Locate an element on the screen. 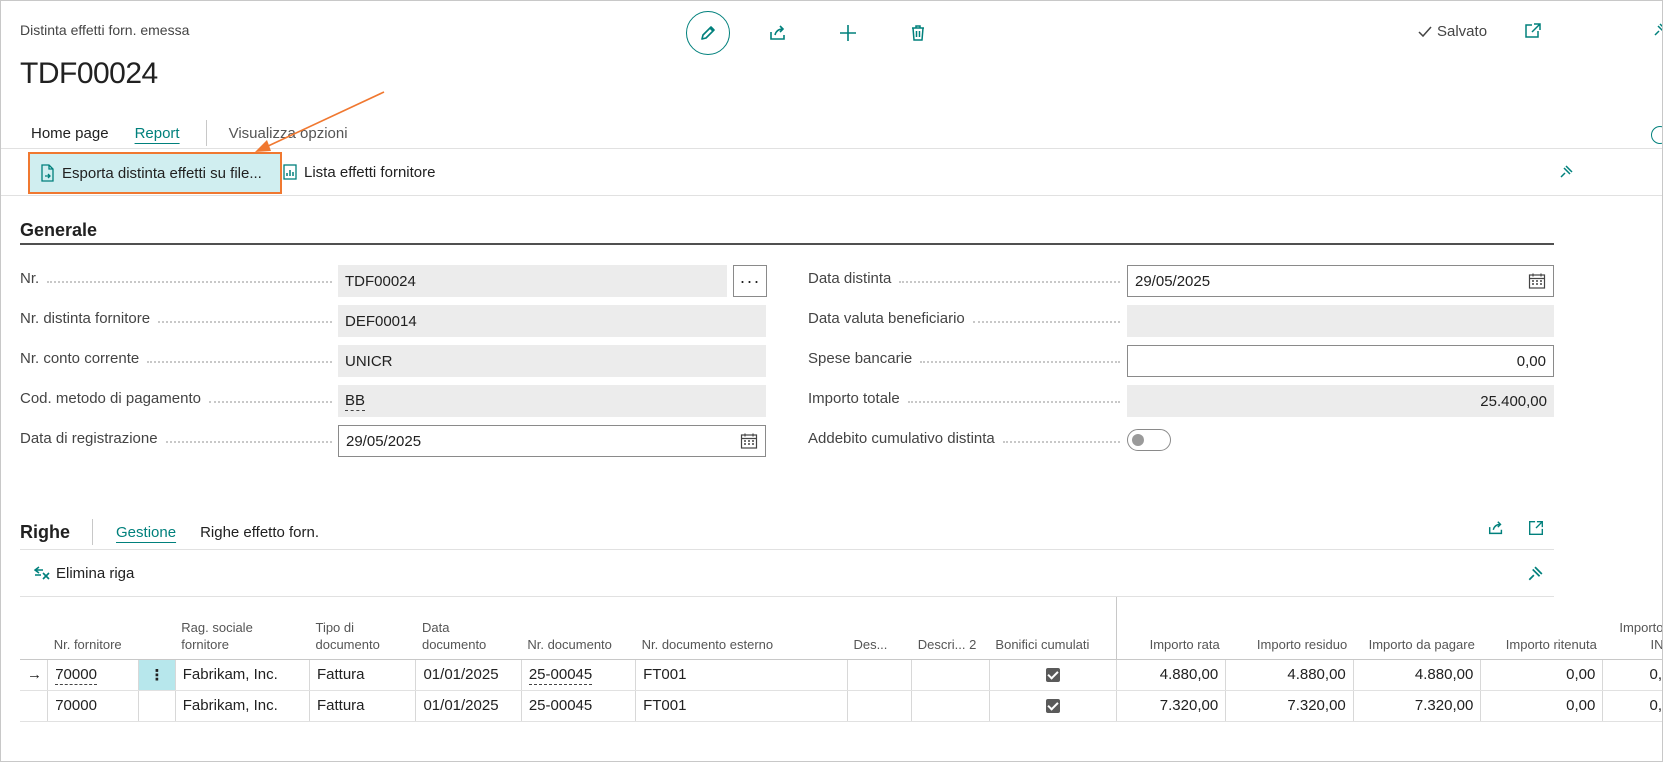  vendor-bills-list-button: Lista effetti fornitore is located at coordinates (358, 172).